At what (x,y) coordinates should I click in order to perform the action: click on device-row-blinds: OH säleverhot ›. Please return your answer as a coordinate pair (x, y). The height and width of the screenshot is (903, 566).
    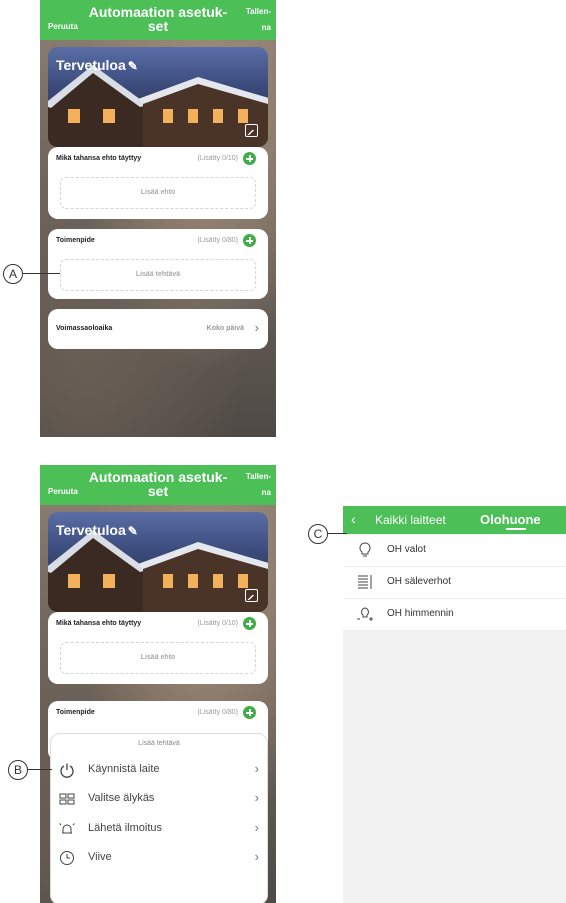
    Looking at the image, I should click on (454, 583).